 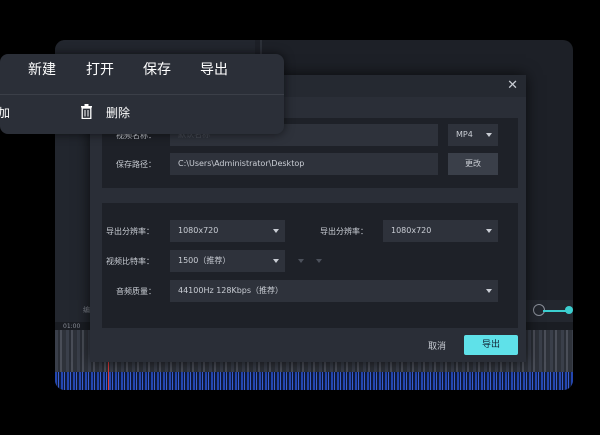 I want to click on bitrate-select: 1500（推荐）, so click(x=227, y=261).